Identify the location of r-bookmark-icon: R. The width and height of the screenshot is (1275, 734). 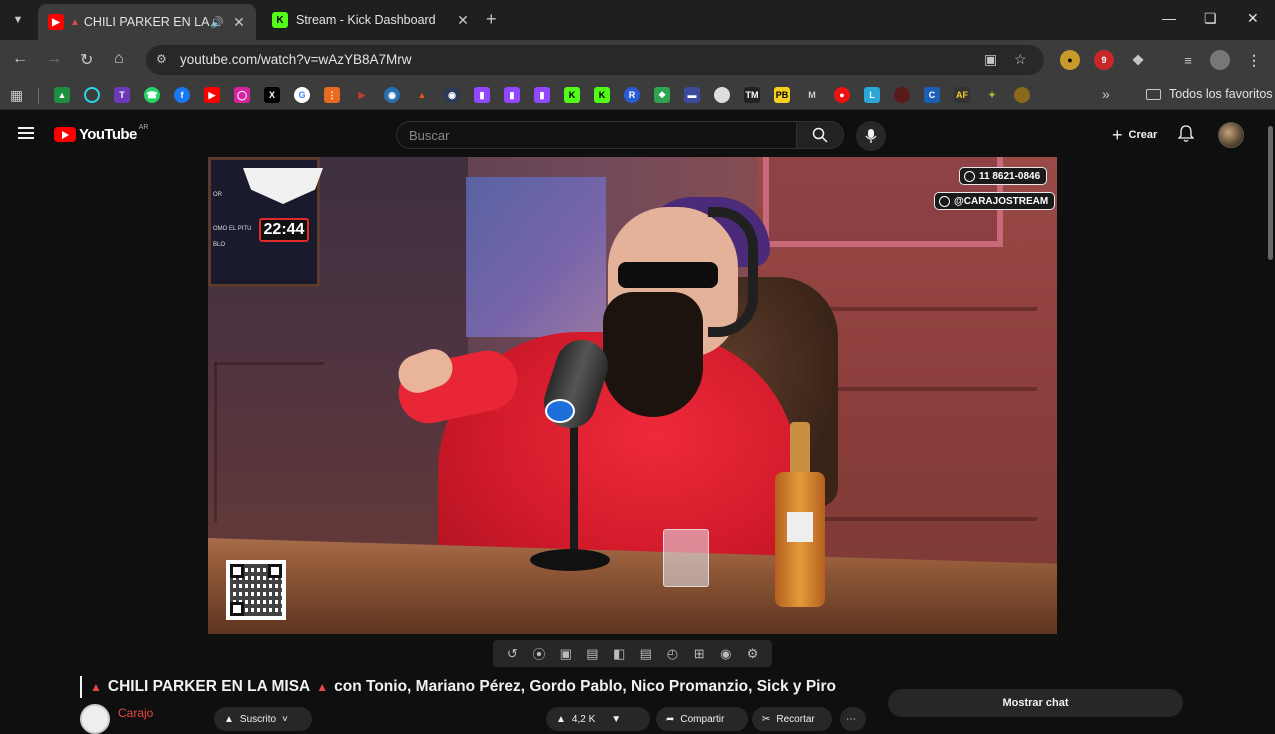
(632, 95).